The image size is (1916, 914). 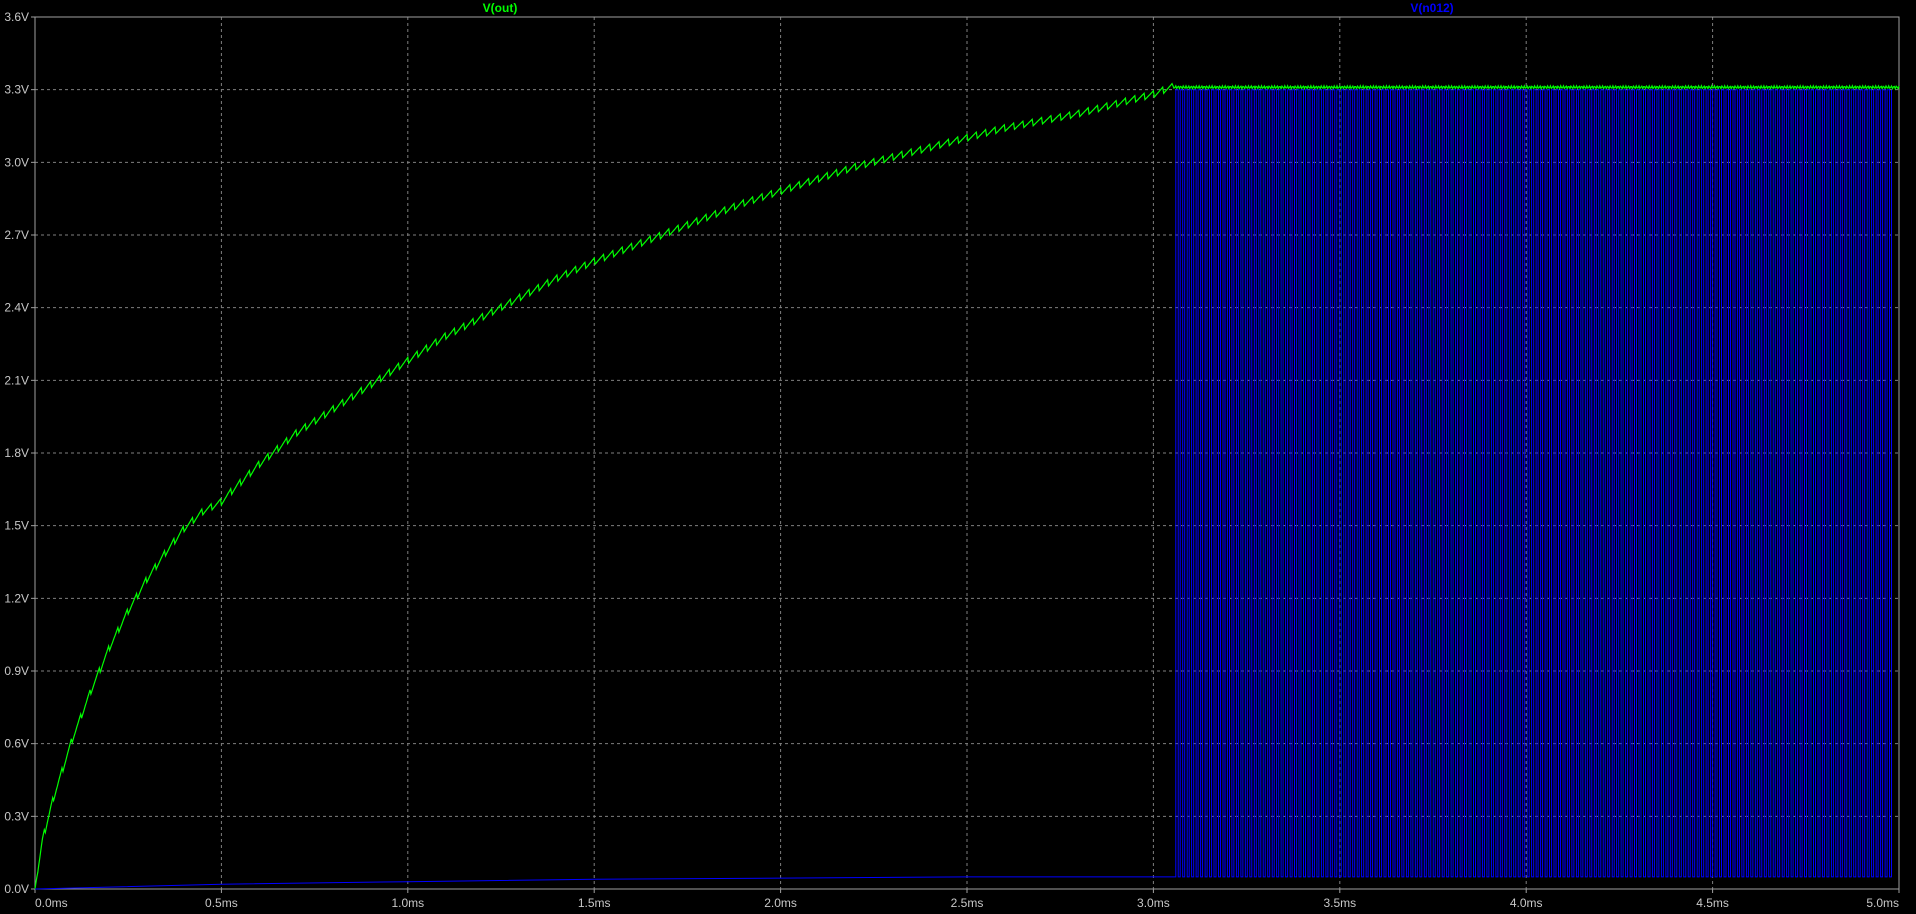 What do you see at coordinates (16, 598) in the screenshot?
I see `y-tick-label: 1.2V` at bounding box center [16, 598].